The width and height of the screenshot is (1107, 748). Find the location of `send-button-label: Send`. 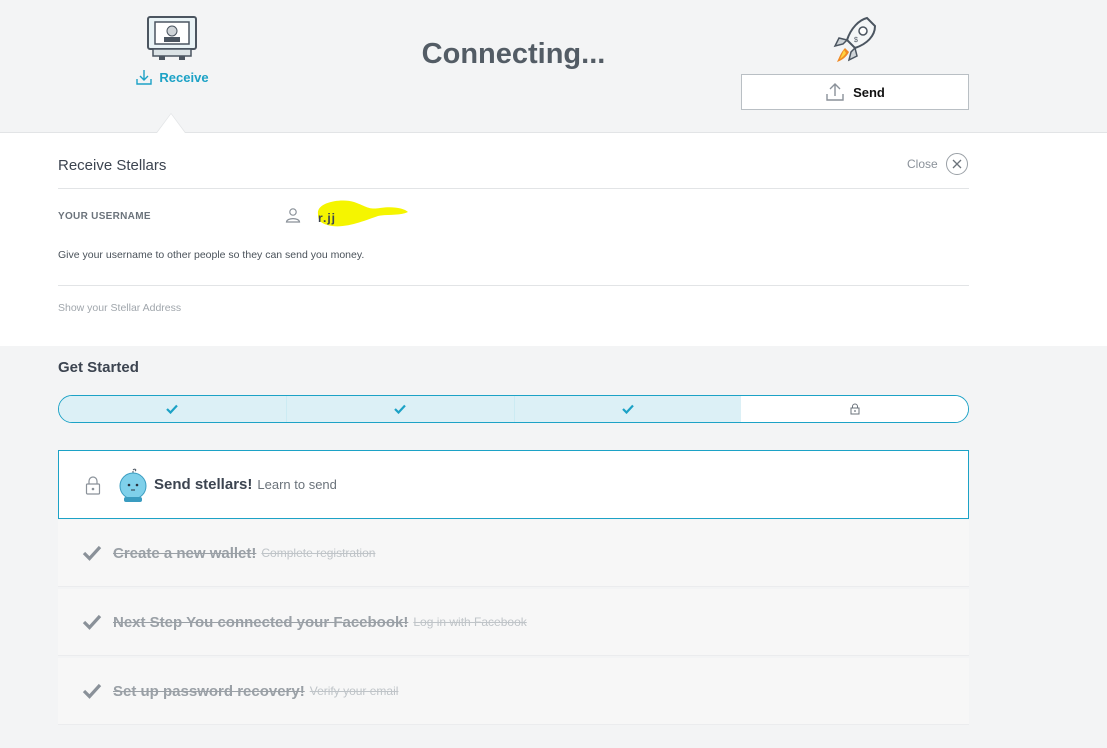

send-button-label: Send is located at coordinates (869, 92).